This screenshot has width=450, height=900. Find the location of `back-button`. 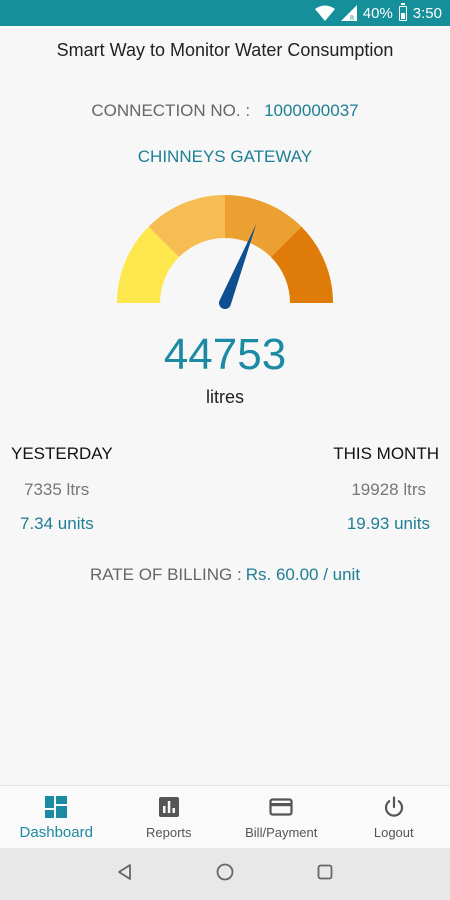

back-button is located at coordinates (125, 874).